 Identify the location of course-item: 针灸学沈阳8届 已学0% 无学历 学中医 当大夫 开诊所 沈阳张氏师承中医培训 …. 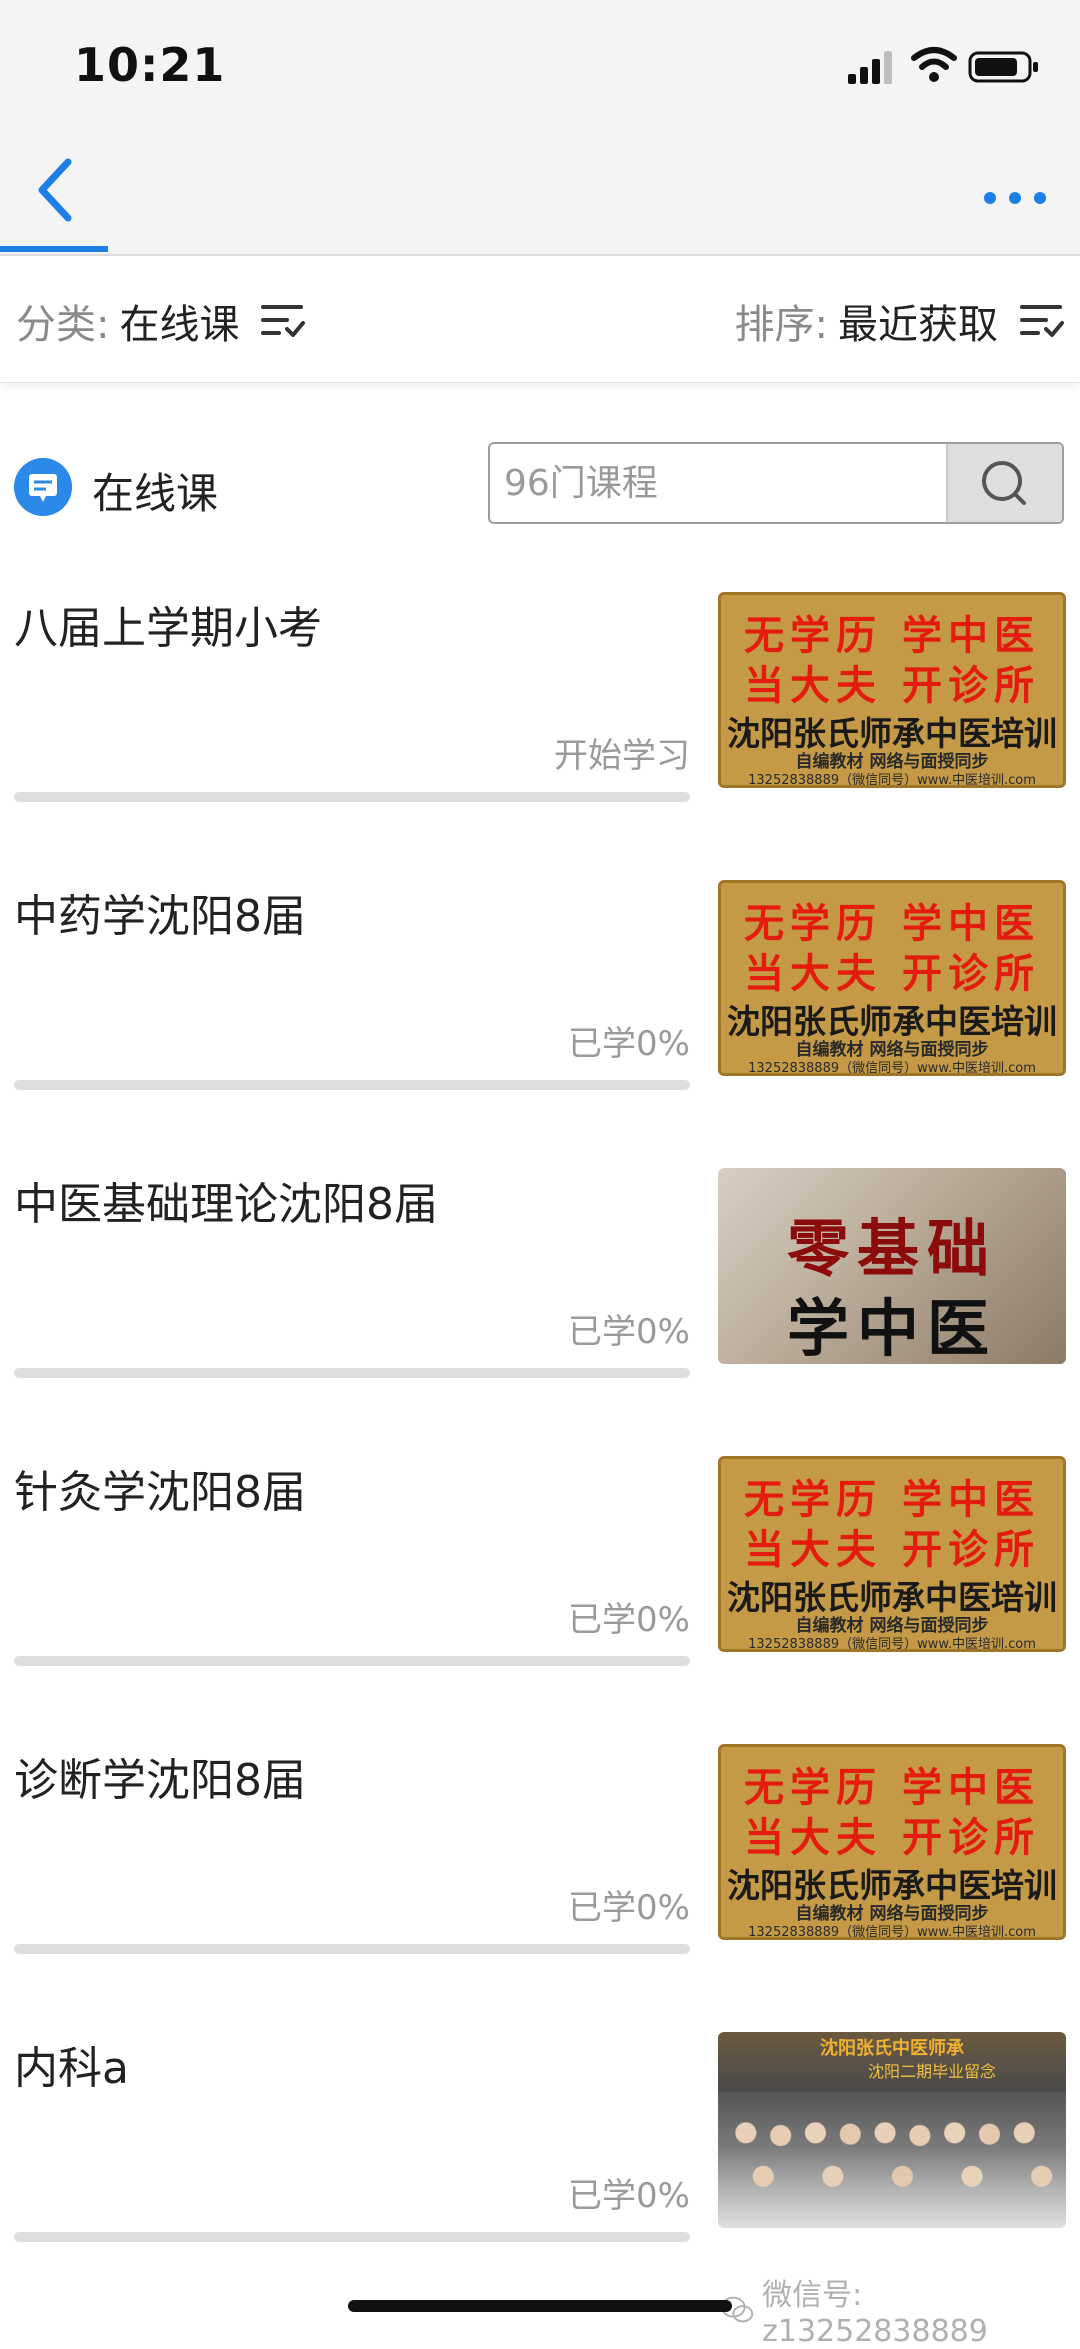
(540, 1600).